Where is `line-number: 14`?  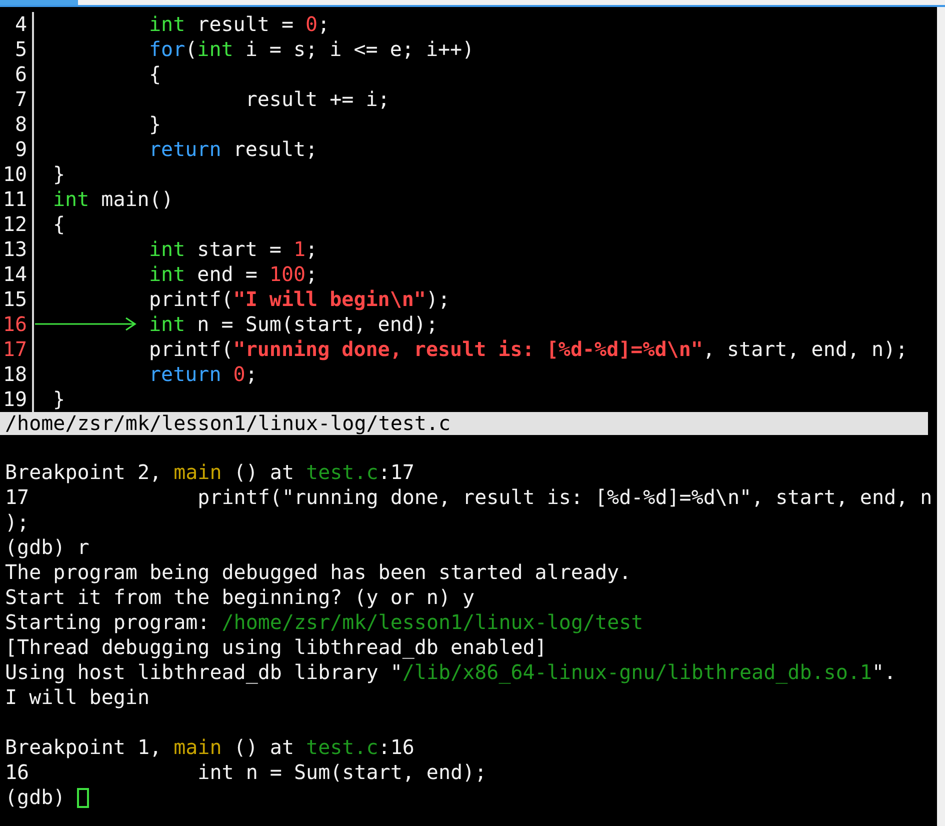 line-number: 14 is located at coordinates (14, 274).